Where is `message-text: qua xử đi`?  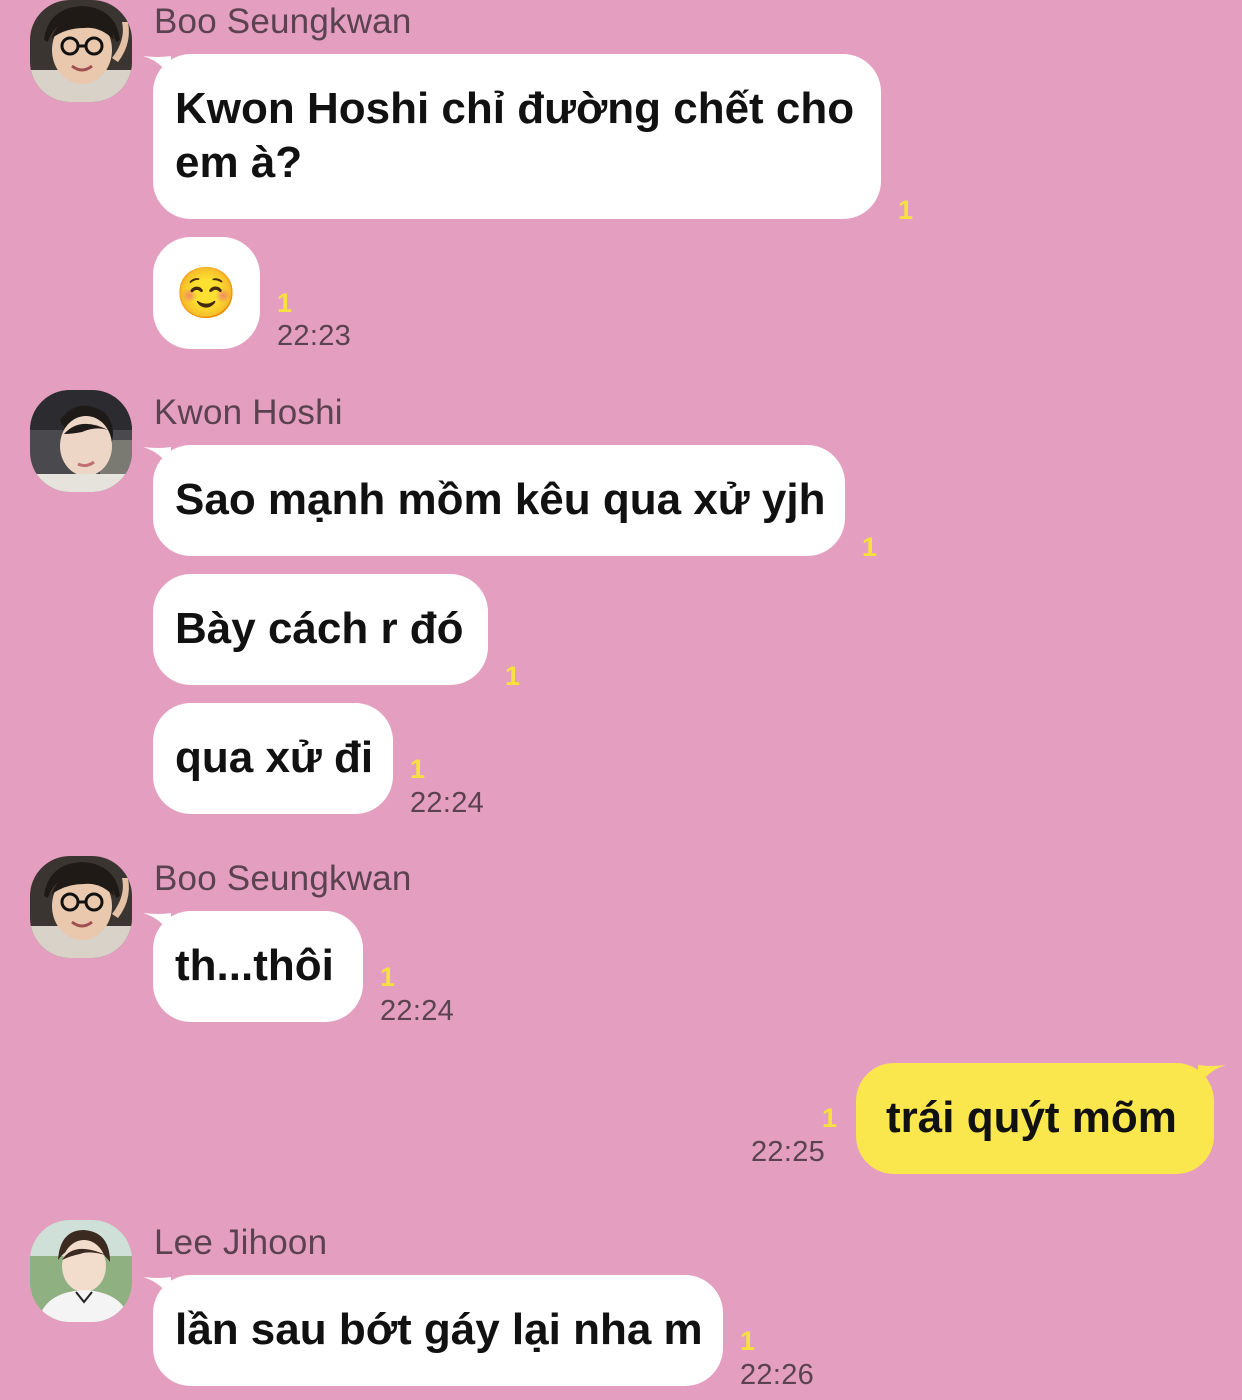 message-text: qua xử đi is located at coordinates (274, 757).